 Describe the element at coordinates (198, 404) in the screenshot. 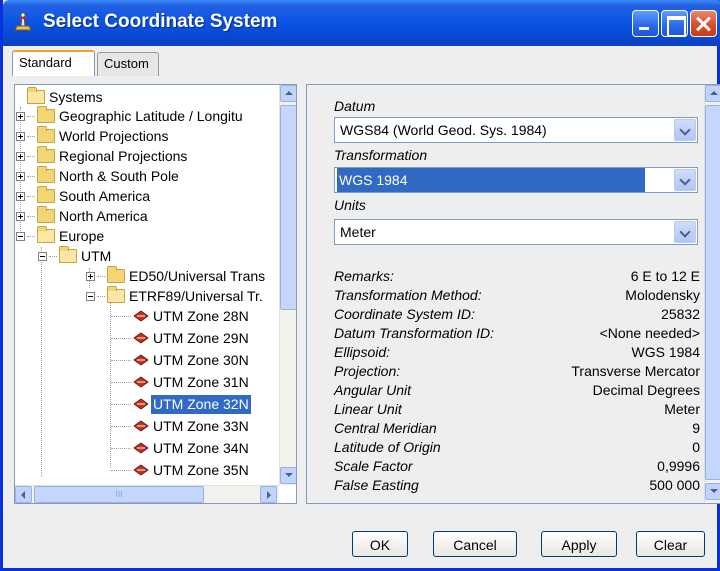

I see `tree-node-utm-zone-32n: UTM Zone 32N` at that location.